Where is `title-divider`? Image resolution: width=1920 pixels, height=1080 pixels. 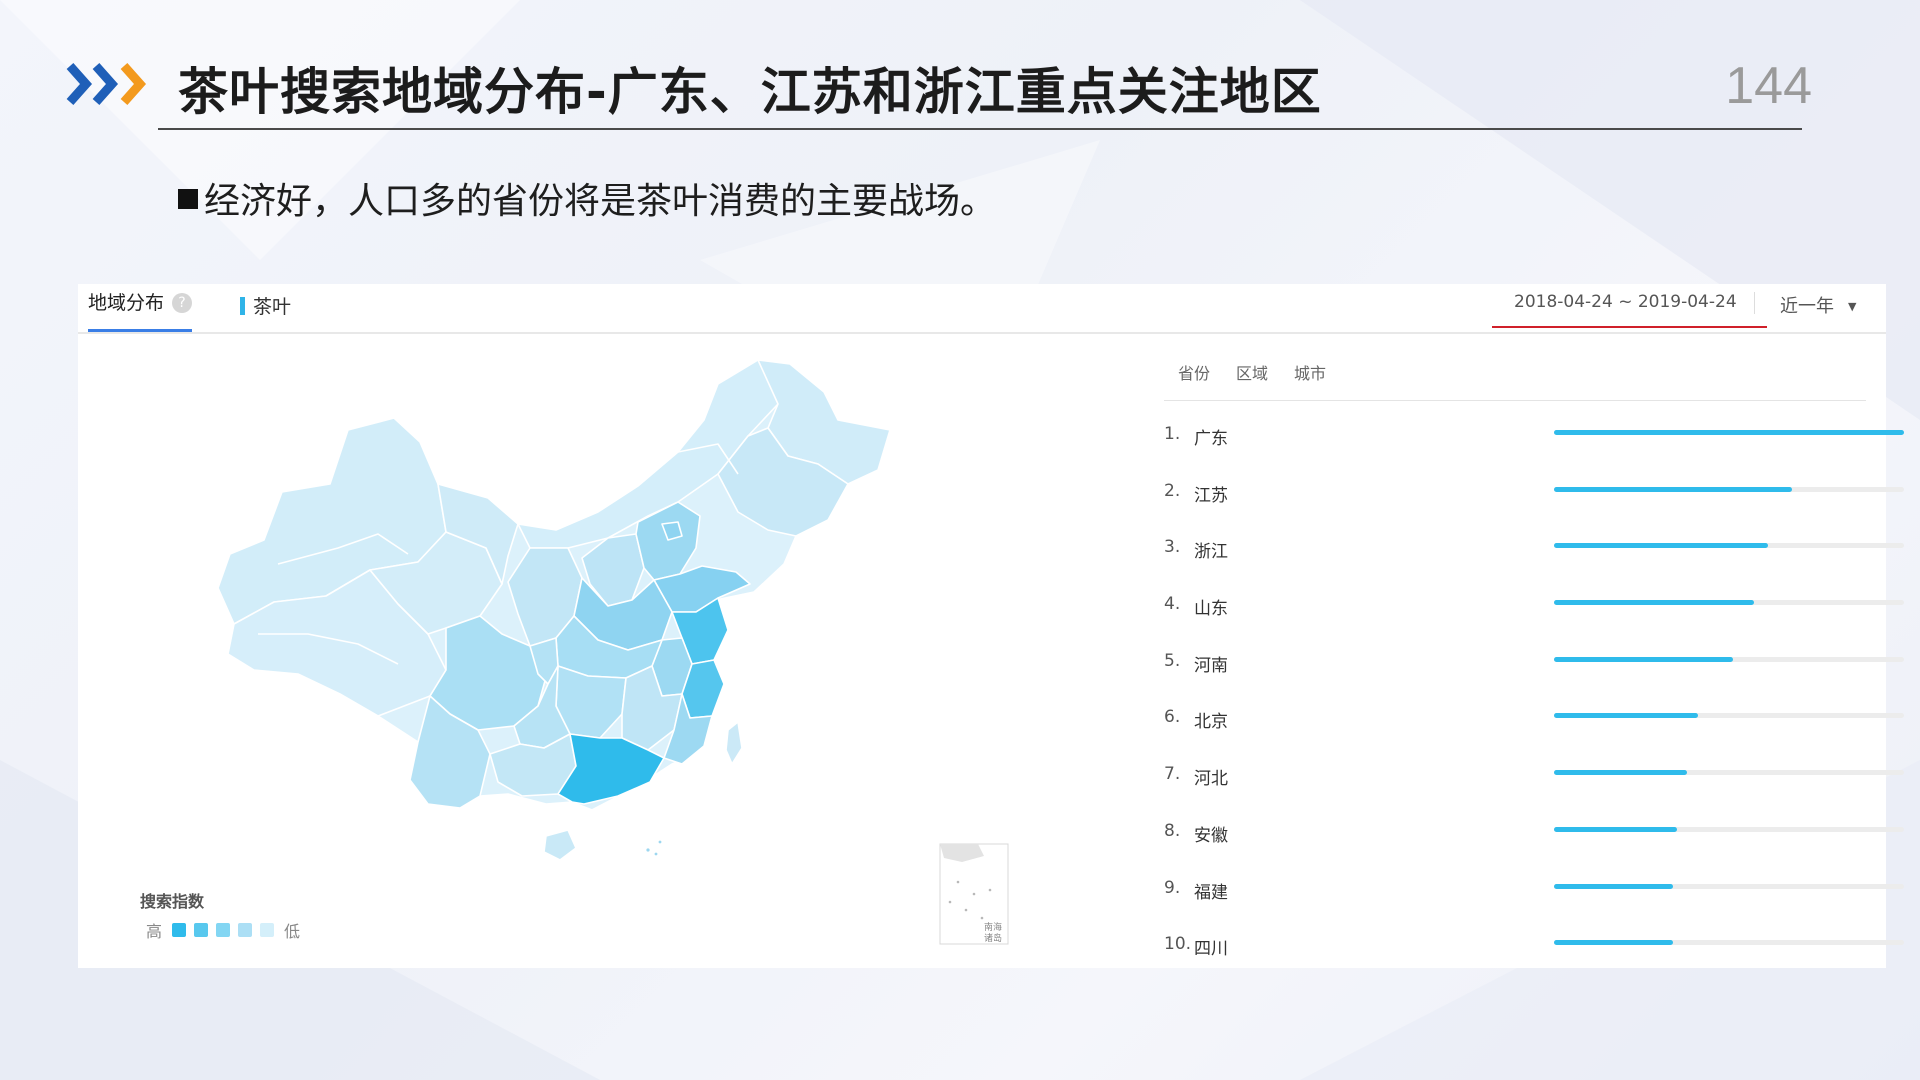 title-divider is located at coordinates (980, 129).